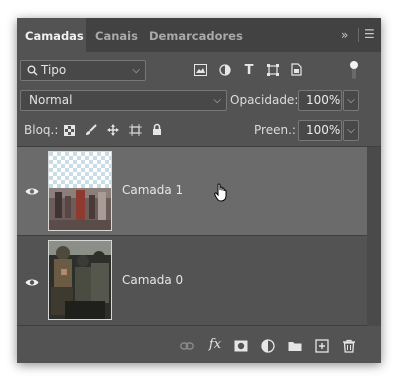  I want to click on blend-row: Normal ⌵ Opacidade: 100% ⌵, so click(199, 101).